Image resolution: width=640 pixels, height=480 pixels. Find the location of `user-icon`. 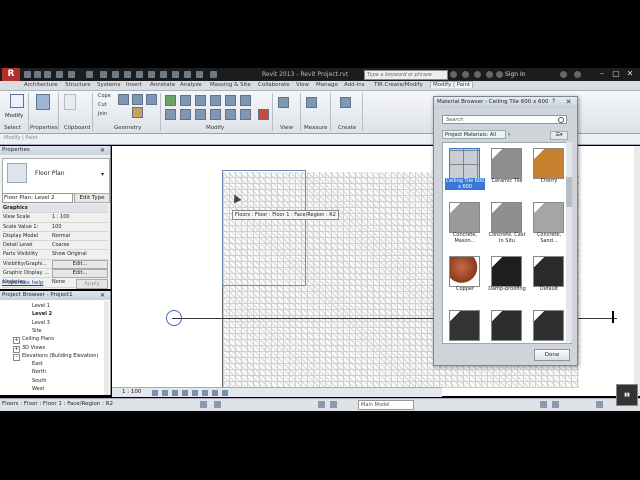

user-icon is located at coordinates (499, 74).